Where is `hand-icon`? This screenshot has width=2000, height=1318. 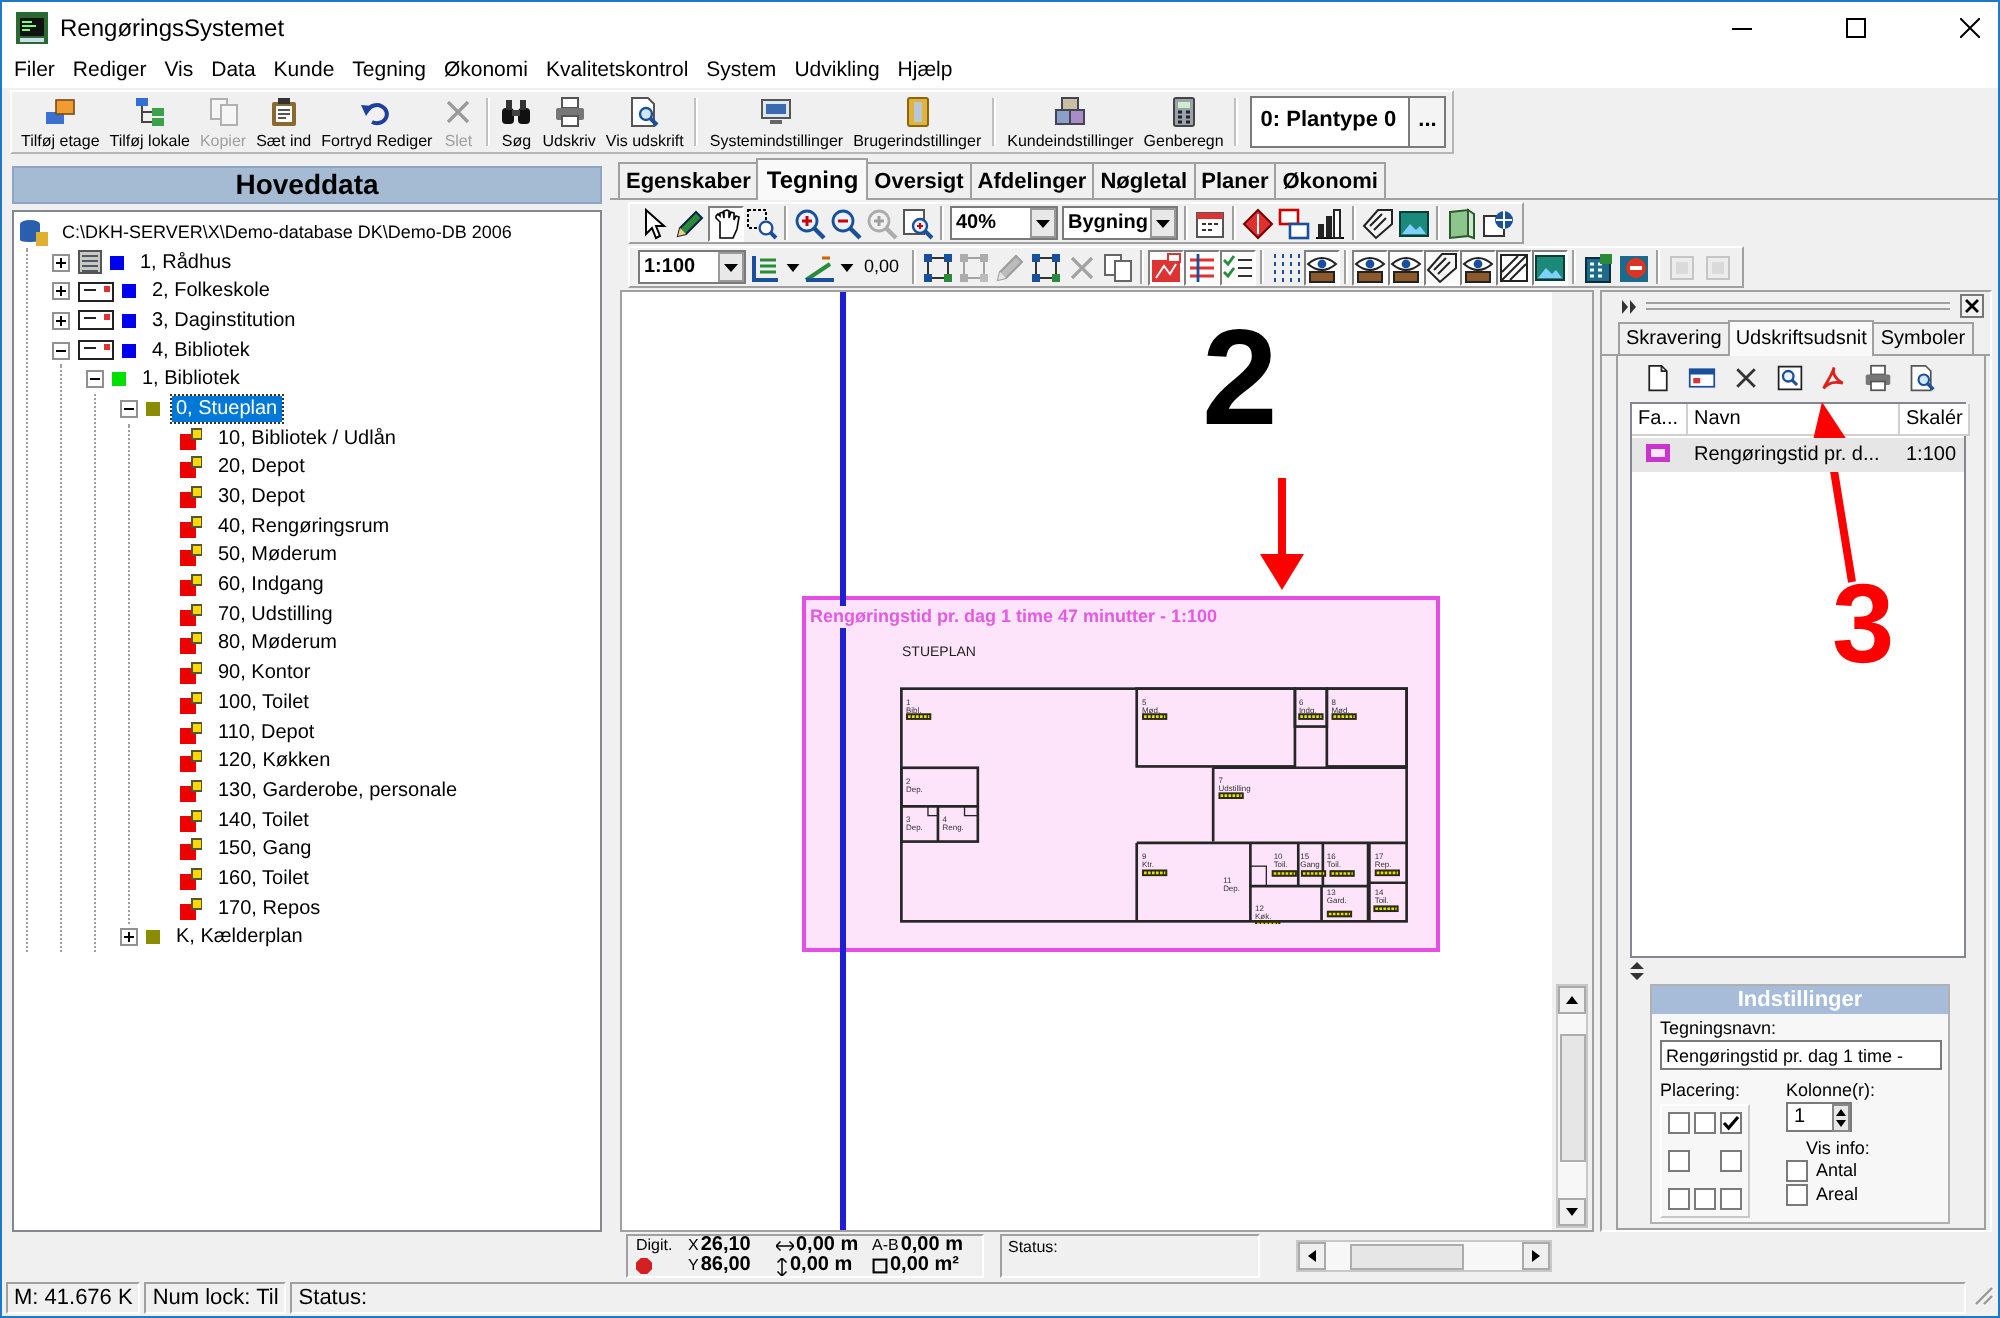
hand-icon is located at coordinates (726, 223).